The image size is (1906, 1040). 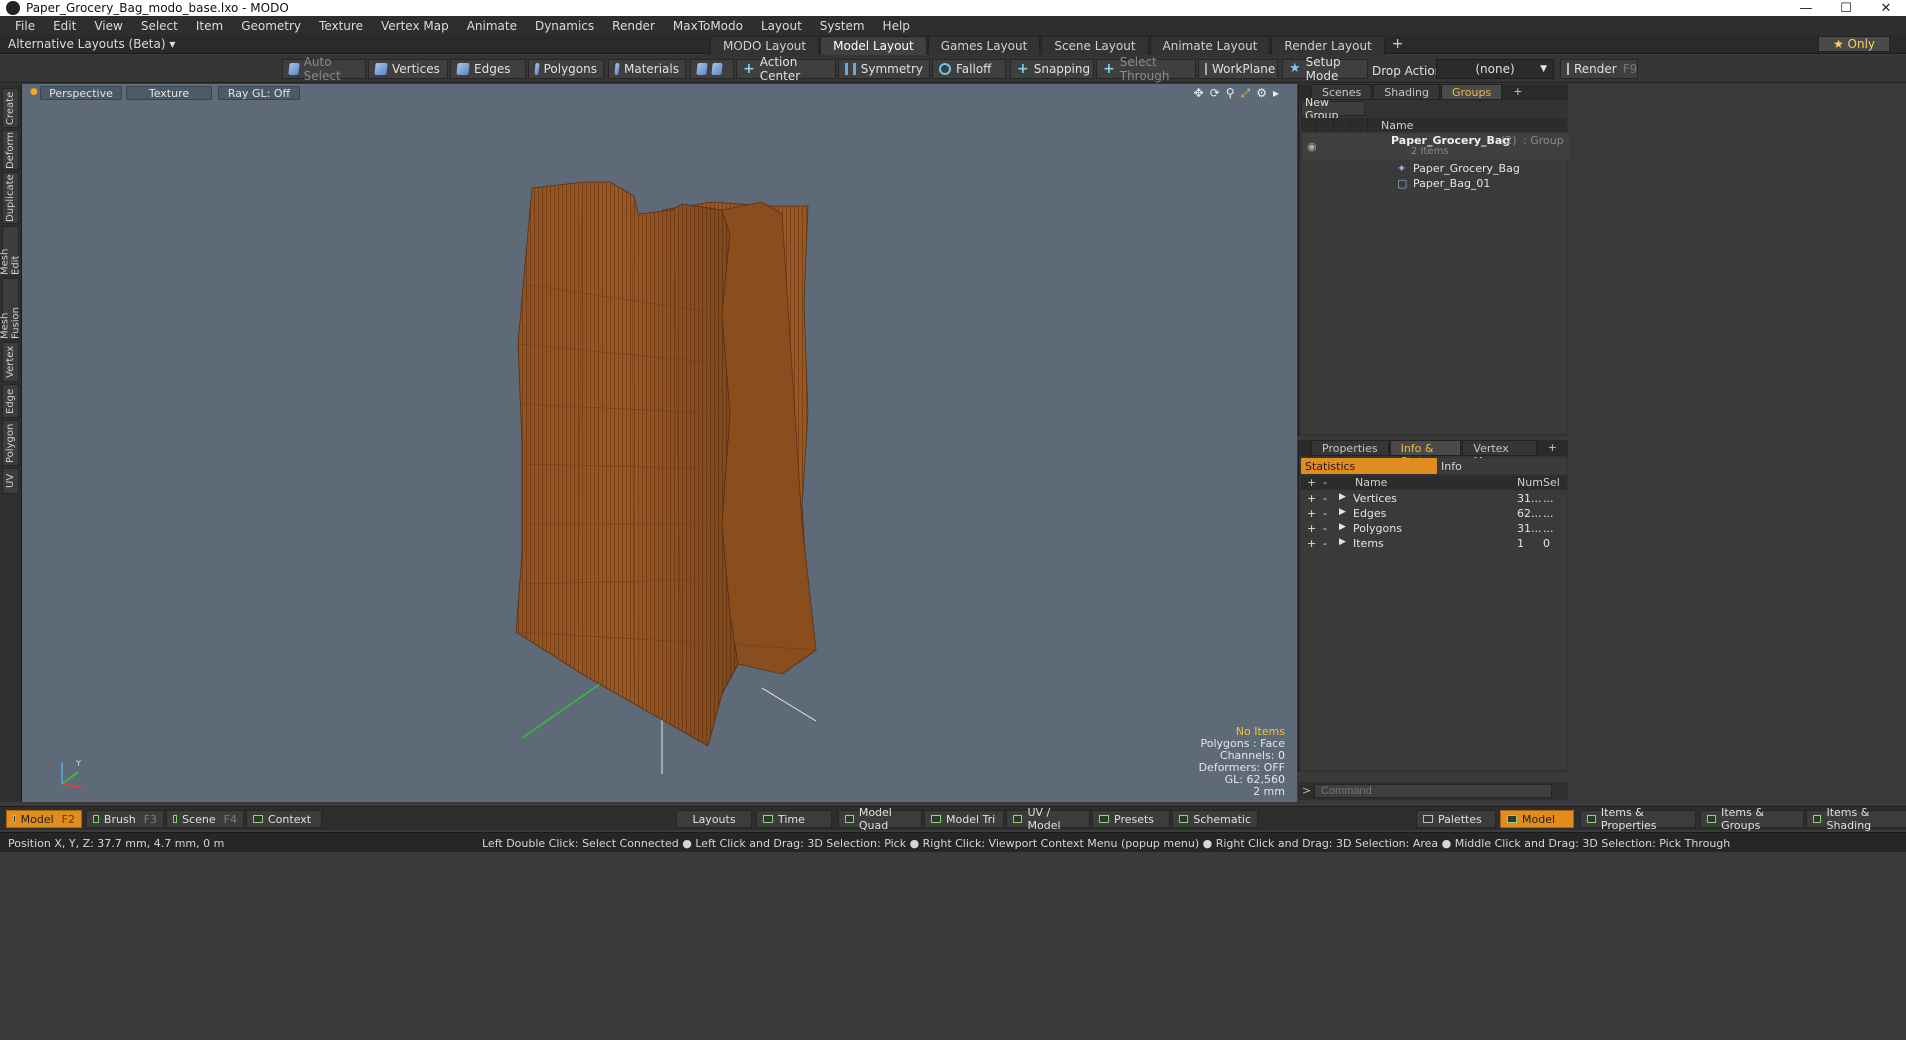 I want to click on polygons-button: Polygons, so click(x=566, y=69).